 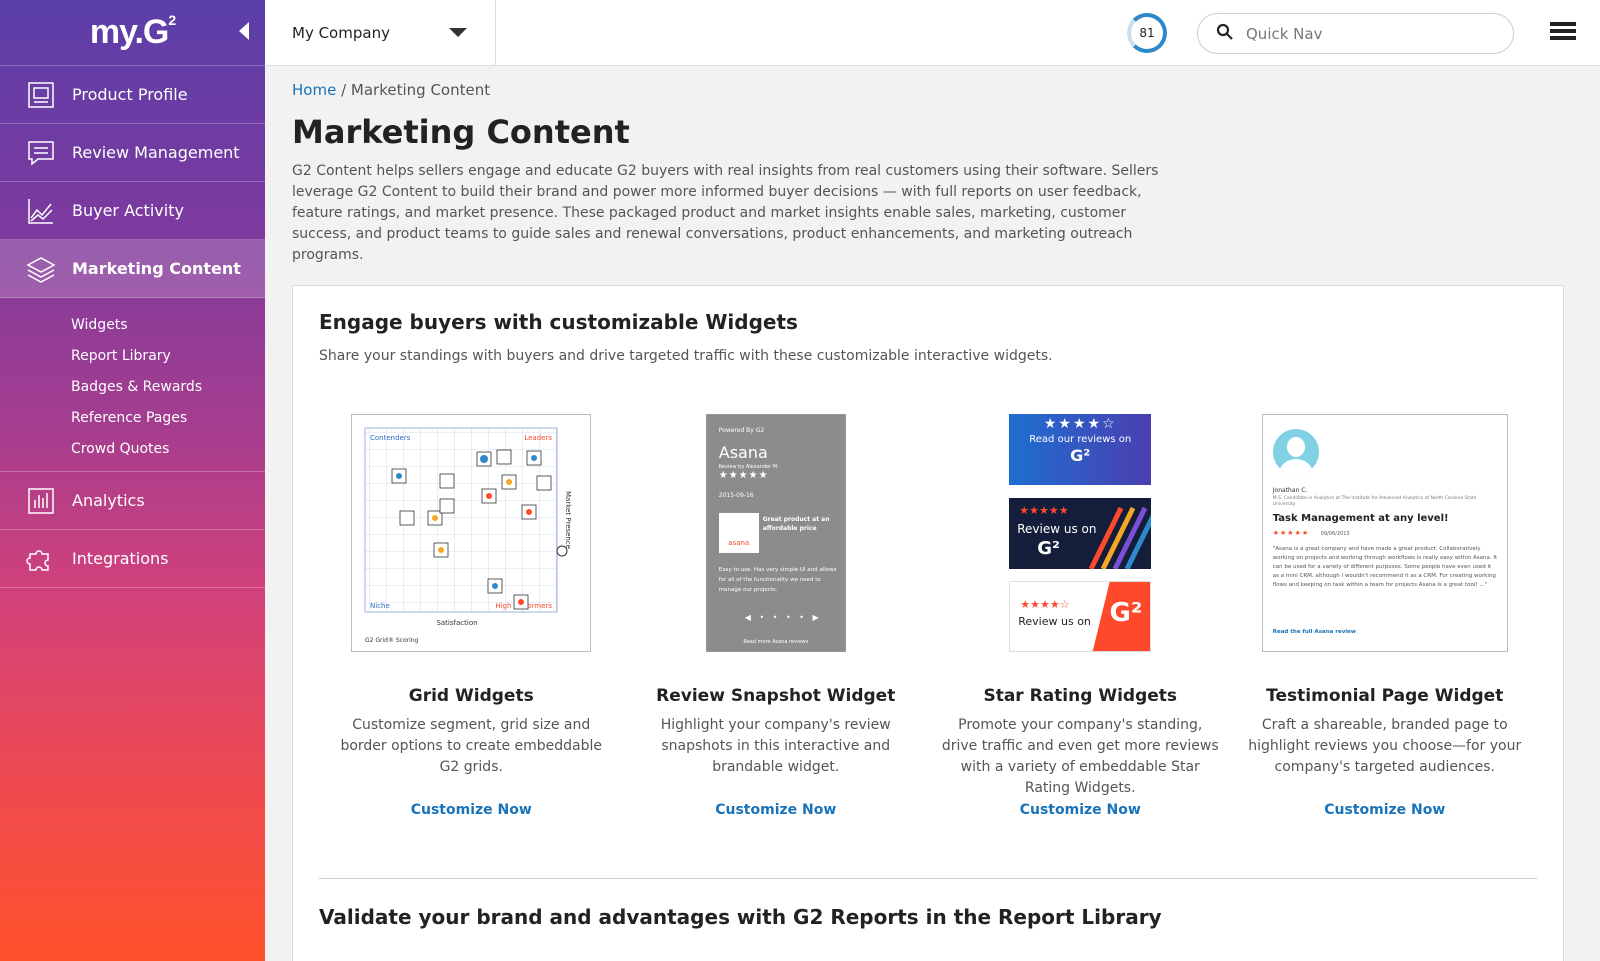 What do you see at coordinates (1335, 534) in the screenshot?
I see `testimonial-date: 09/06/2013` at bounding box center [1335, 534].